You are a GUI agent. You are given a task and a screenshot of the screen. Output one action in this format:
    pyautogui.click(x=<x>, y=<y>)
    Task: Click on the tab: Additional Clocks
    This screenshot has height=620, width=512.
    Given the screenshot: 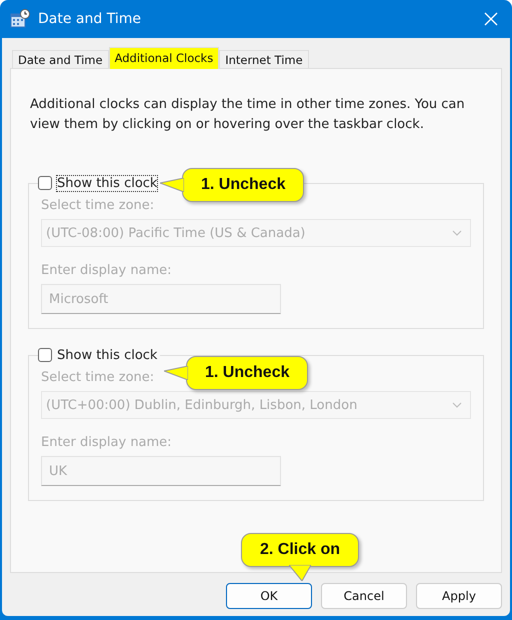 What is the action you would take?
    pyautogui.click(x=164, y=58)
    